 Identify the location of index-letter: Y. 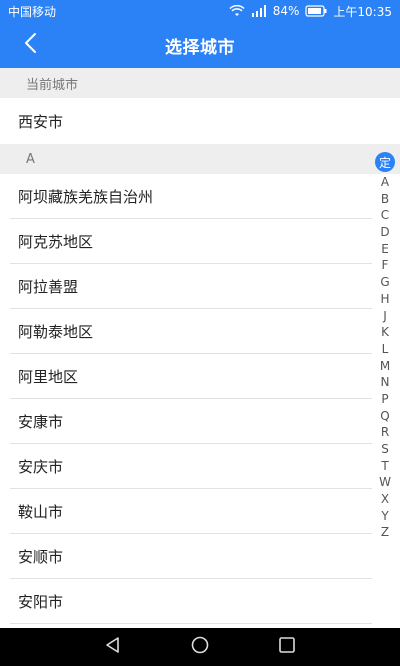
(385, 516).